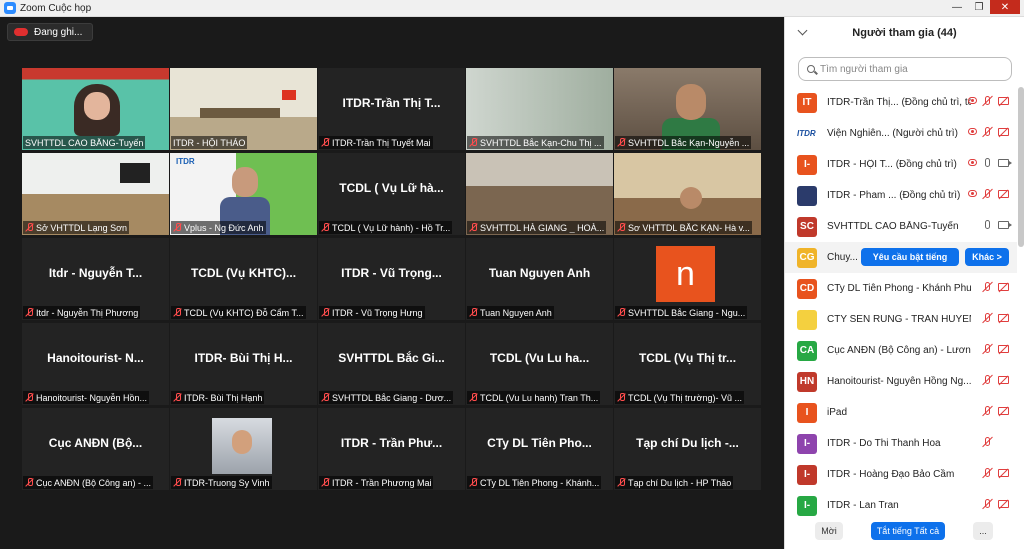 The image size is (1024, 549). What do you see at coordinates (539, 279) in the screenshot?
I see `video-tile: Tuan Nguyen Anh Tuan Nguyen Anh` at bounding box center [539, 279].